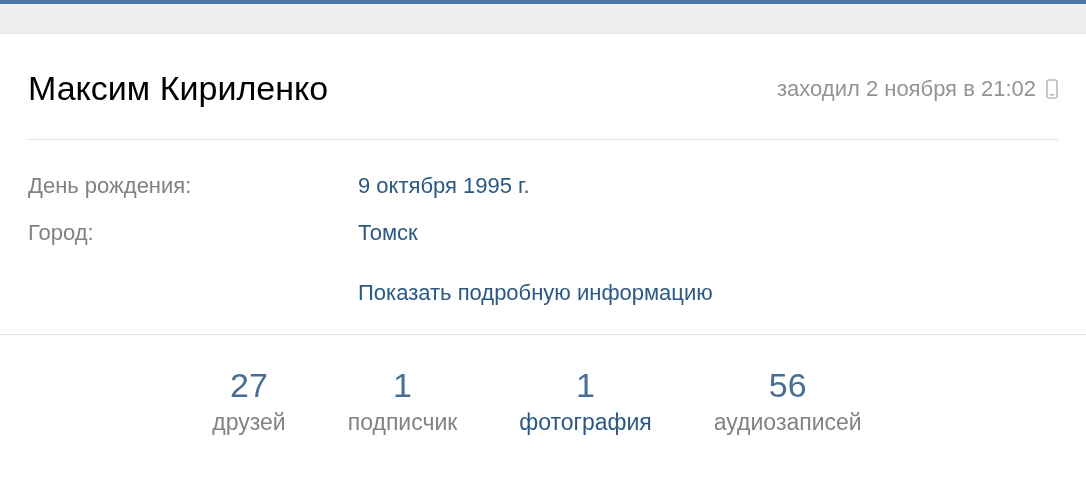 This screenshot has width=1086, height=500. Describe the element at coordinates (402, 422) in the screenshot. I see `counter-label: подписчик` at that location.